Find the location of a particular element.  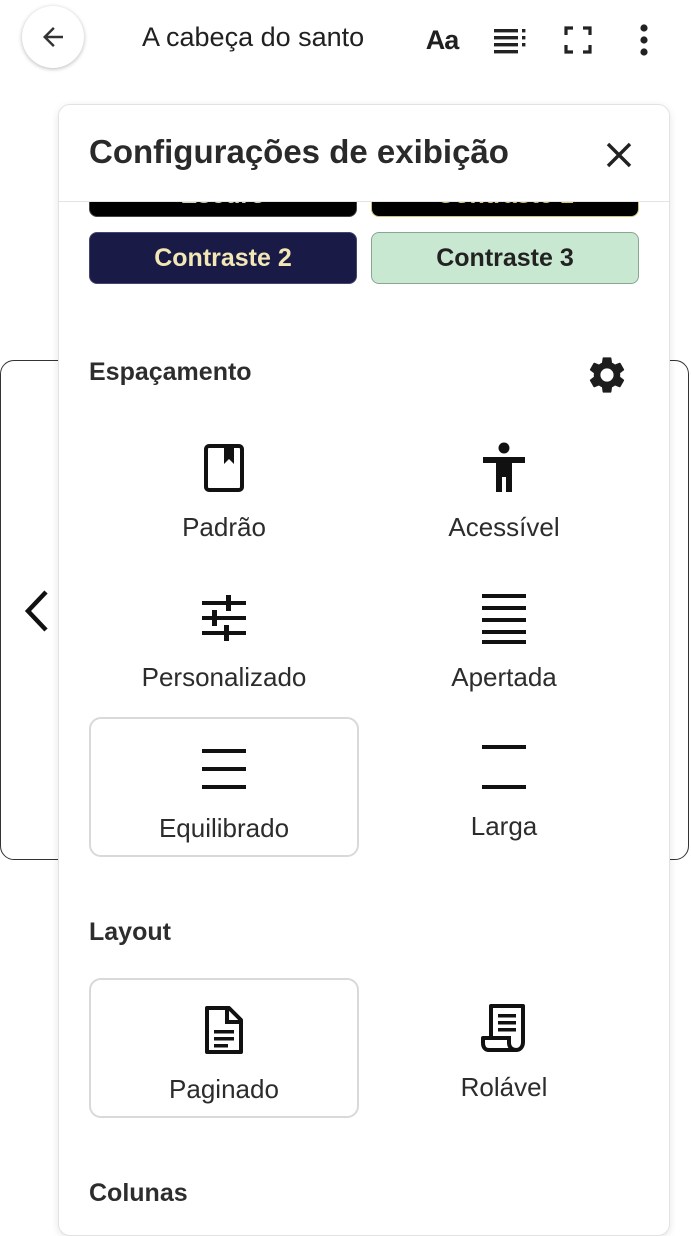

arrow-left-icon is located at coordinates (53, 37).